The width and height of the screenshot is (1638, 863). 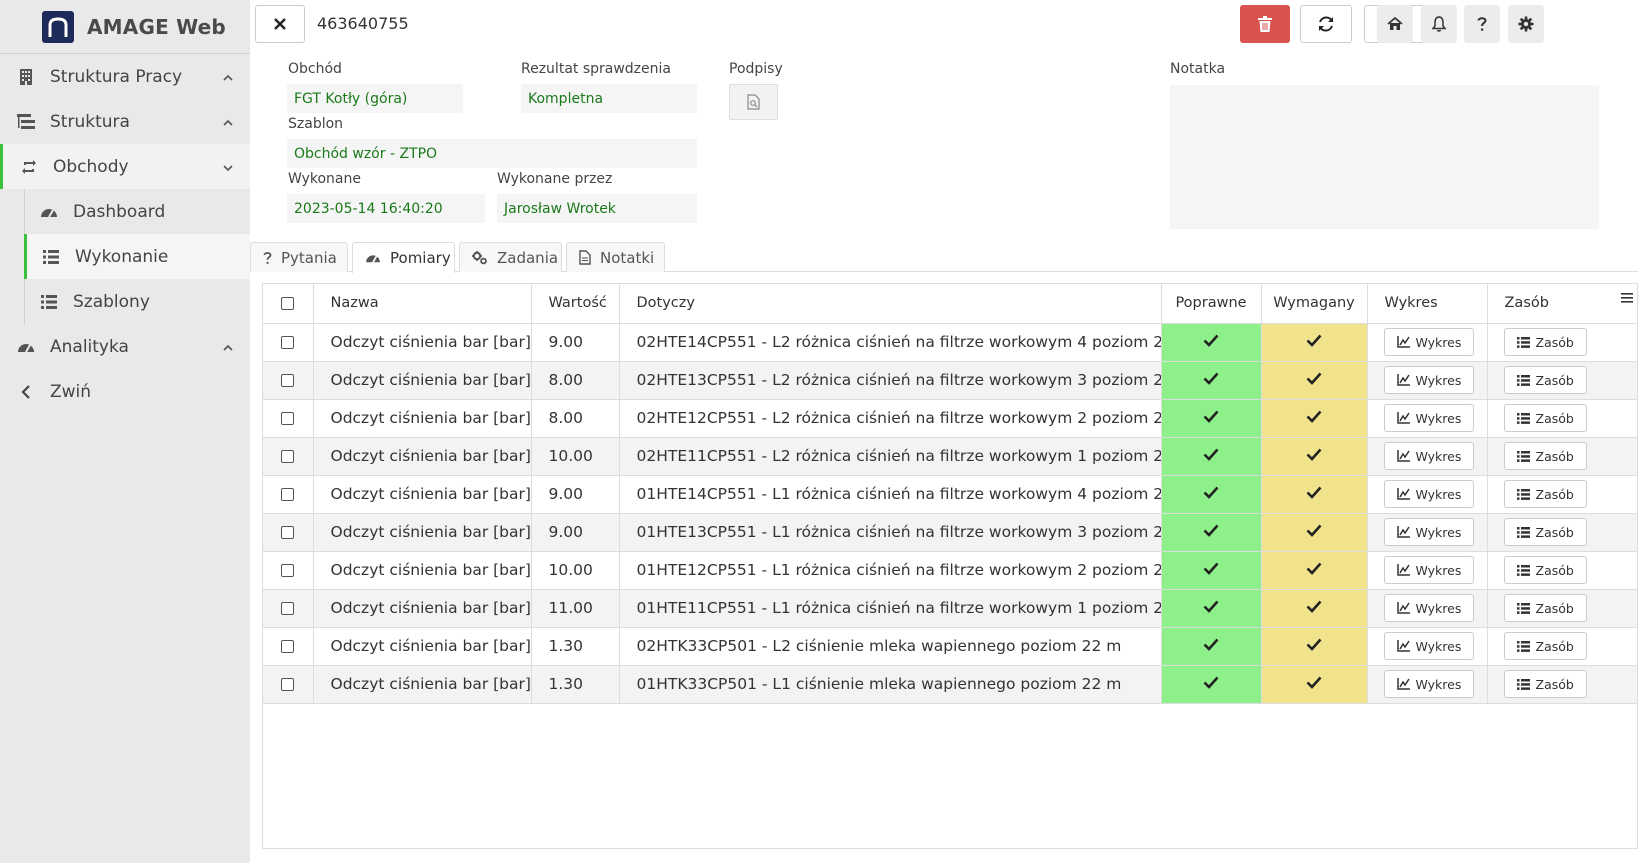 What do you see at coordinates (228, 169) in the screenshot?
I see `chevron-down-icon` at bounding box center [228, 169].